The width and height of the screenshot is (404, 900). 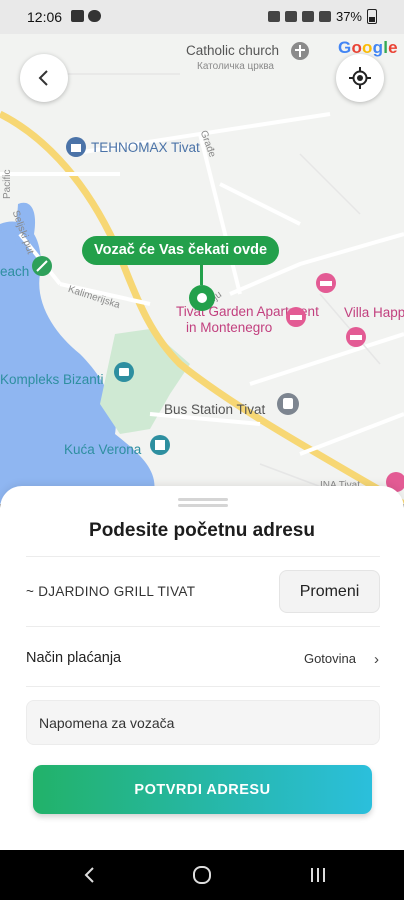 I want to click on crosshair-icon, so click(x=360, y=78).